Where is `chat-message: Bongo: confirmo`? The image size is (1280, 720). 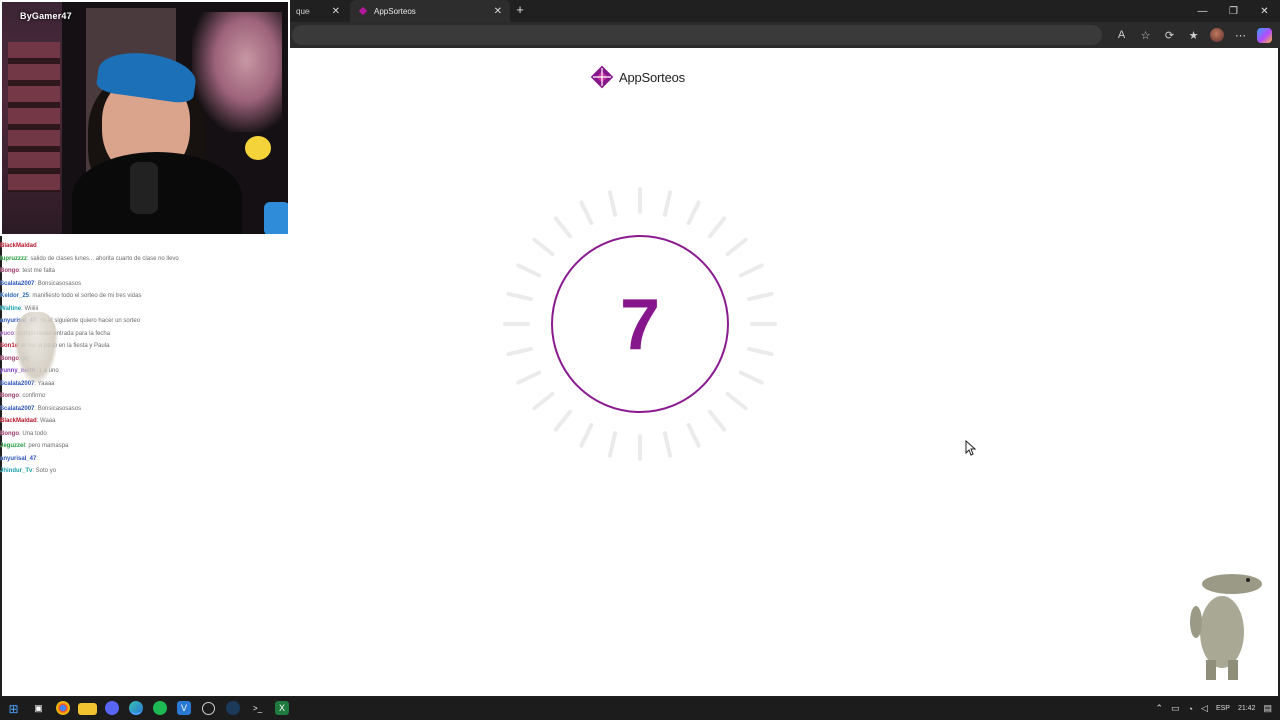 chat-message: Bongo: confirmo is located at coordinates (145, 396).